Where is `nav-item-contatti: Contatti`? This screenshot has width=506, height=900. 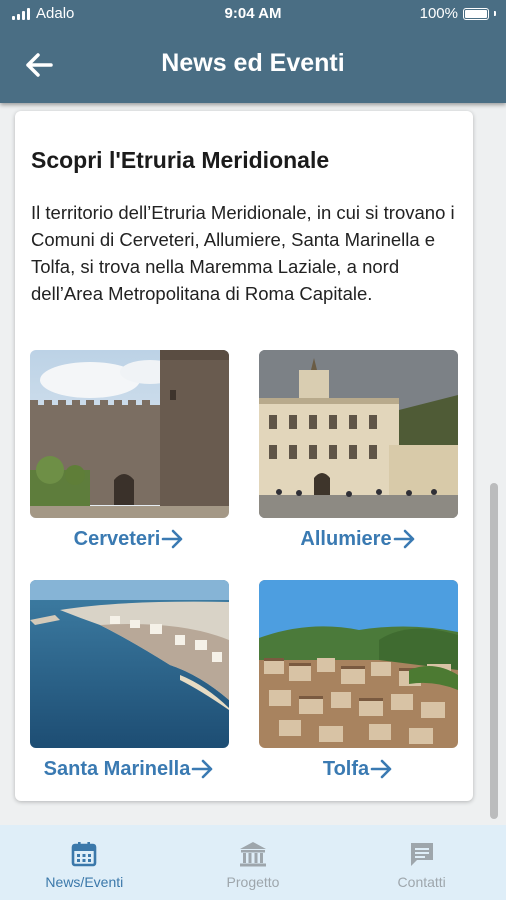 nav-item-contatti: Contatti is located at coordinates (421, 862).